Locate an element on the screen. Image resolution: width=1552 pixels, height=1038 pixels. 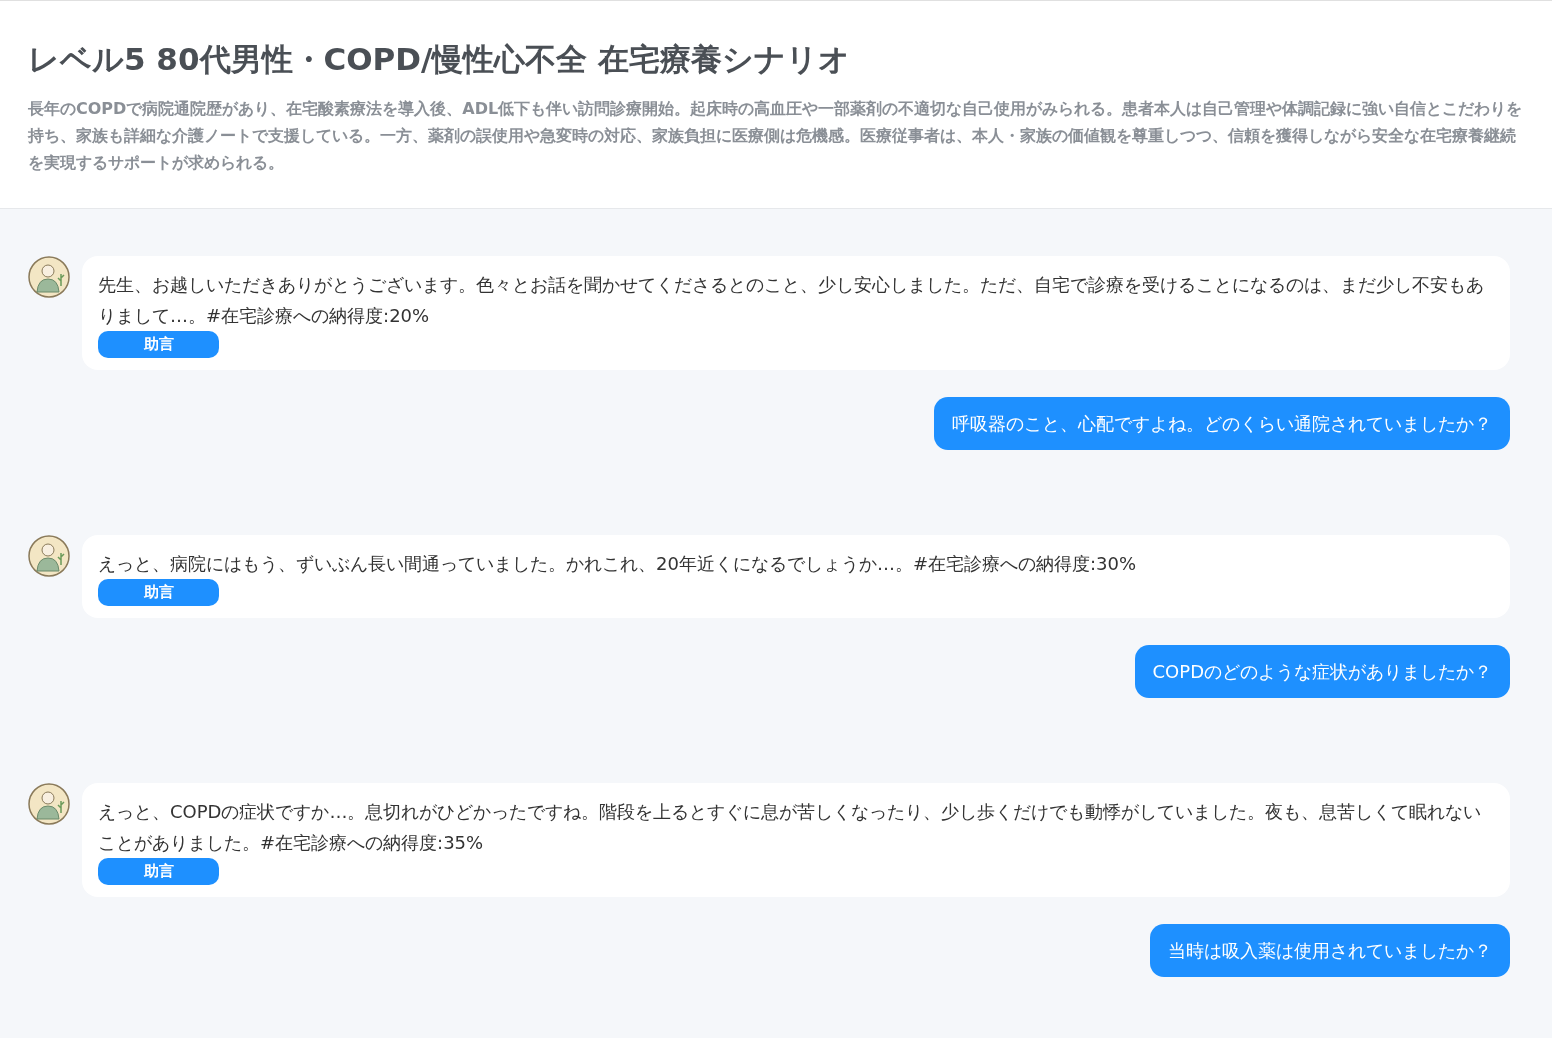
message-text: えっと、病院にはもう、ずいぶん長い間通っていました。かれこれ、20年近くになるでしょうか…。#在宅診療への納得度:30% is located at coordinates (618, 564).